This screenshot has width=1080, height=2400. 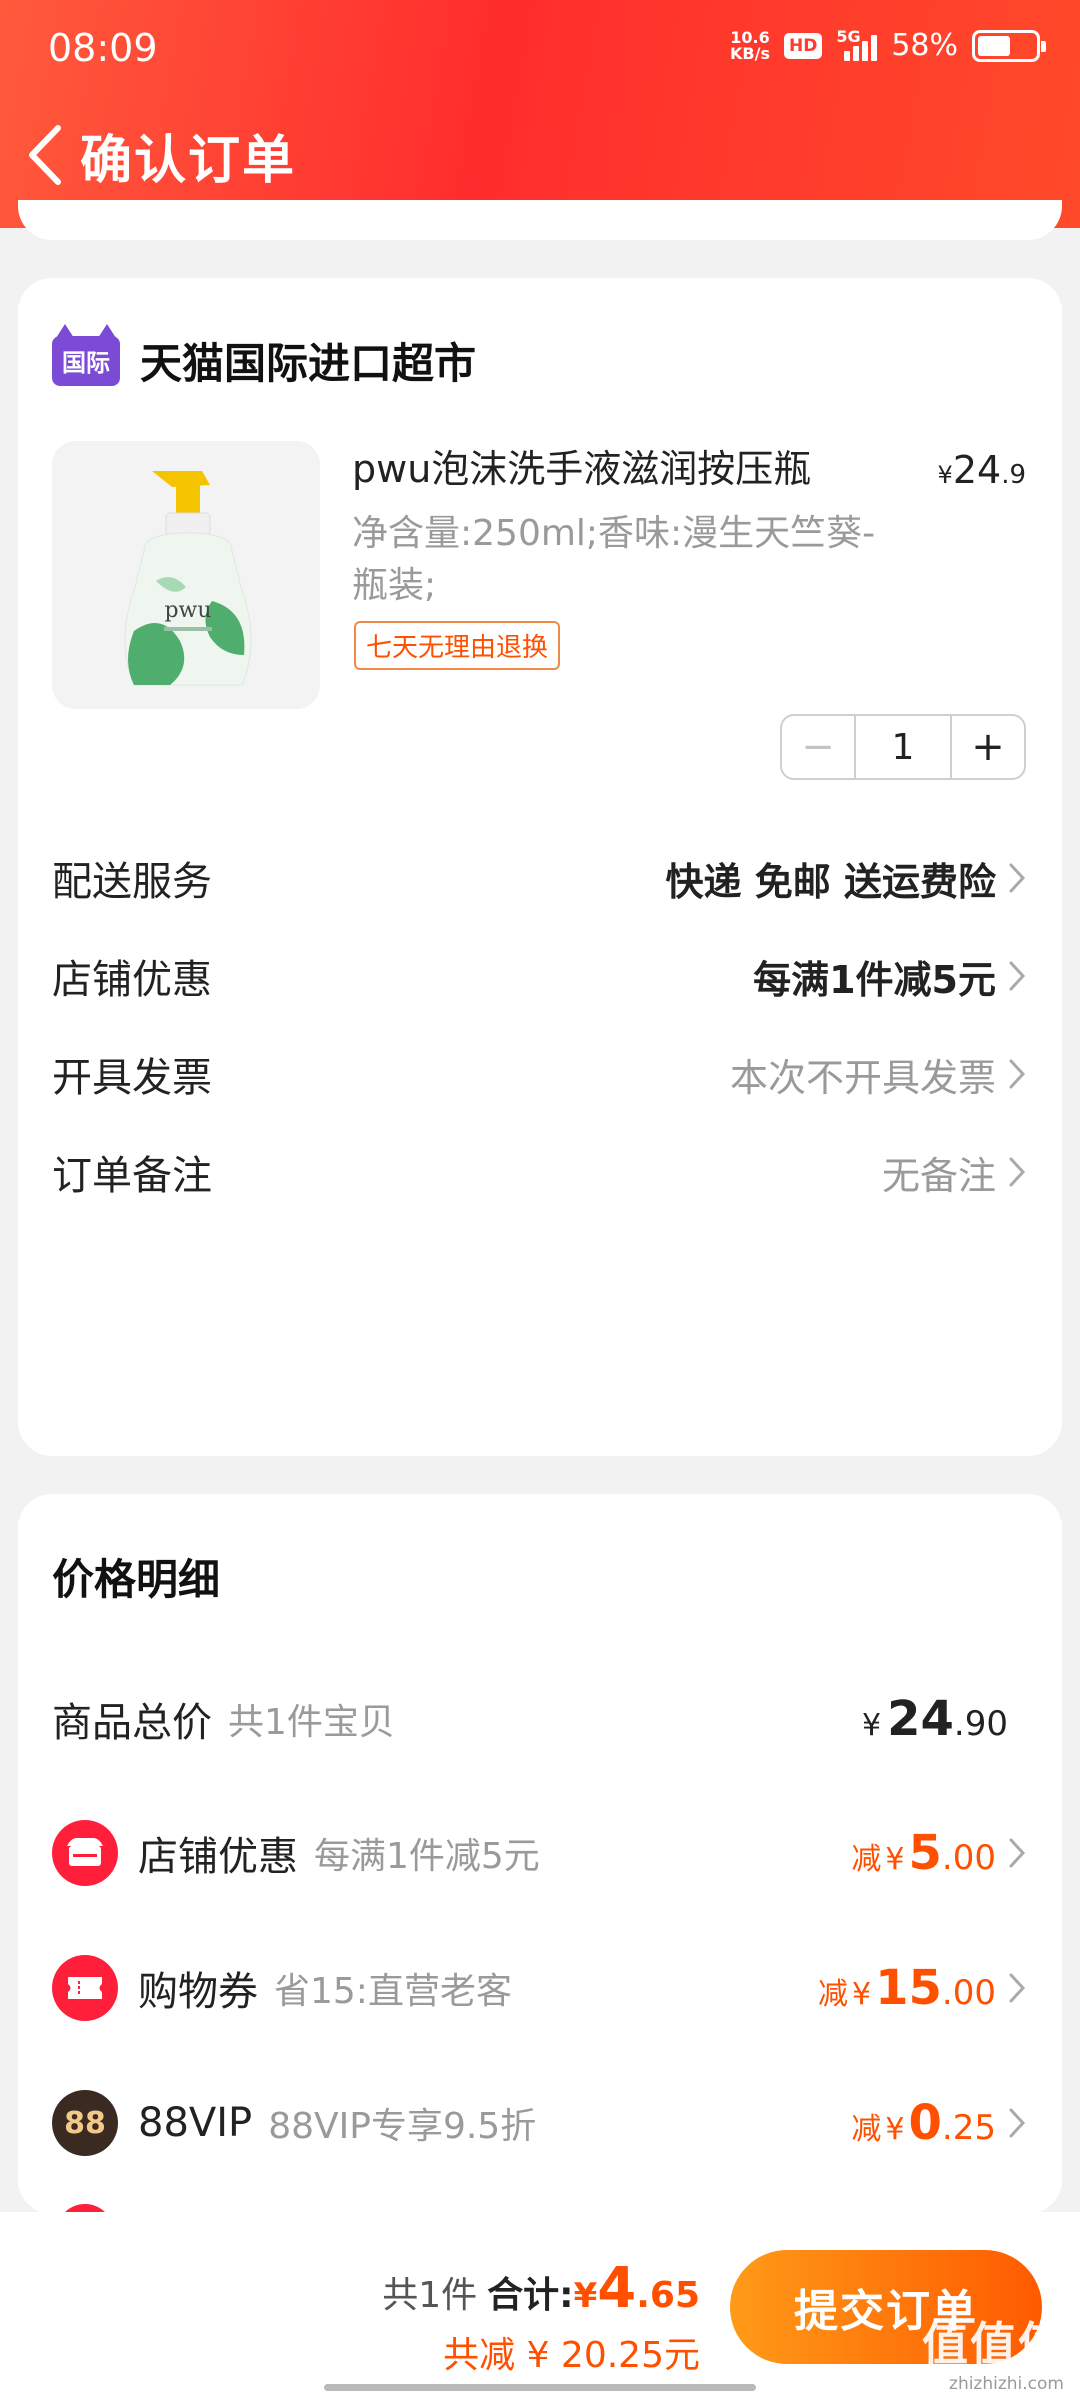 I want to click on status-bar: 08:09 10.6 KB/s HD 5G 58%, so click(x=540, y=50).